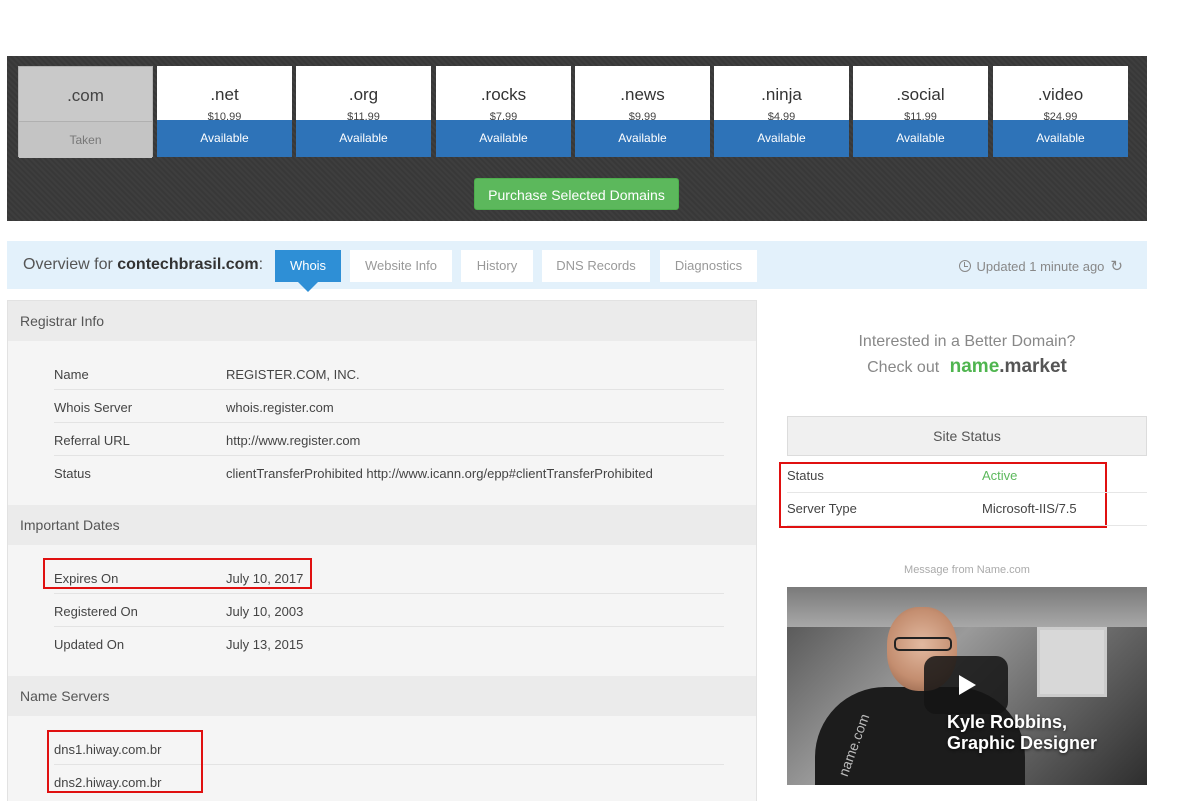 Image resolution: width=1179 pixels, height=801 pixels. Describe the element at coordinates (96, 611) in the screenshot. I see `row-label: Registered On` at that location.